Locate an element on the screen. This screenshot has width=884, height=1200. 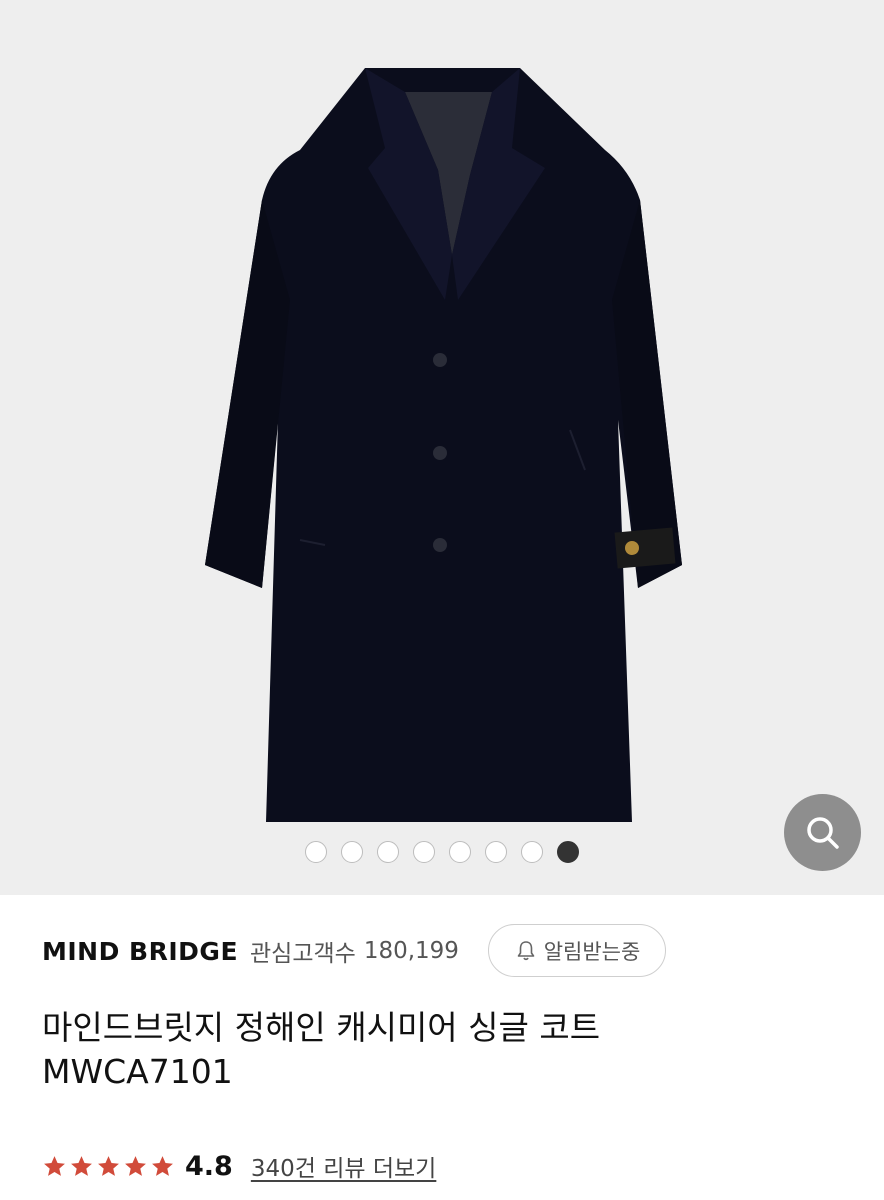
favorite-count-label: 관심고객수 is located at coordinates (303, 954).